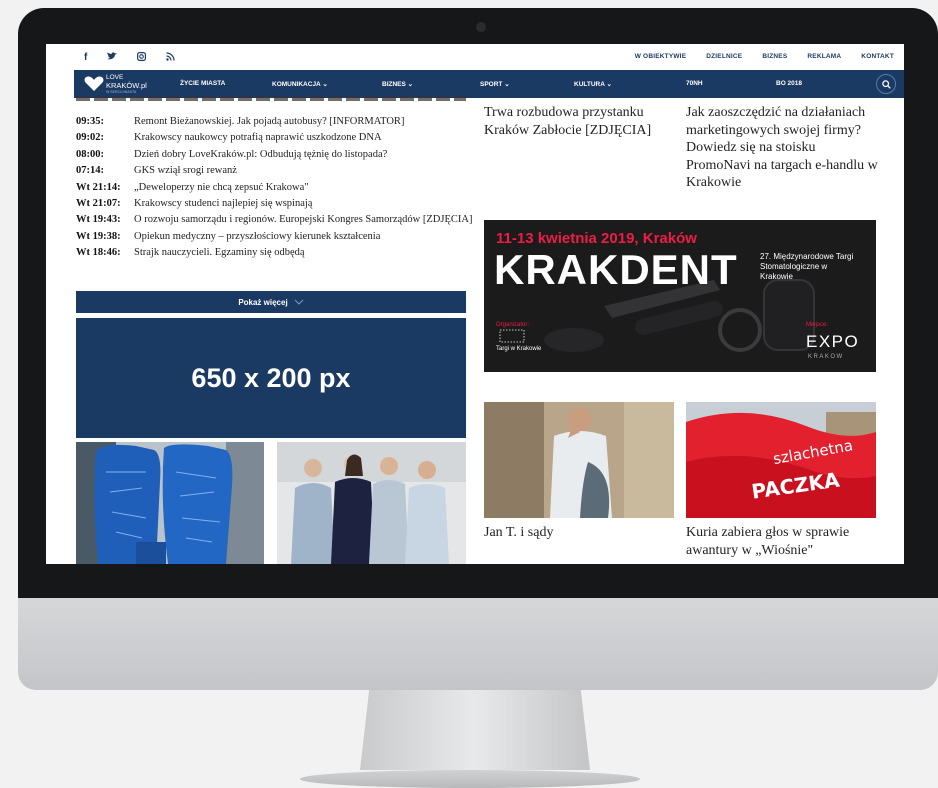 The width and height of the screenshot is (938, 788). I want to click on chevron-down-icon, so click(299, 302).